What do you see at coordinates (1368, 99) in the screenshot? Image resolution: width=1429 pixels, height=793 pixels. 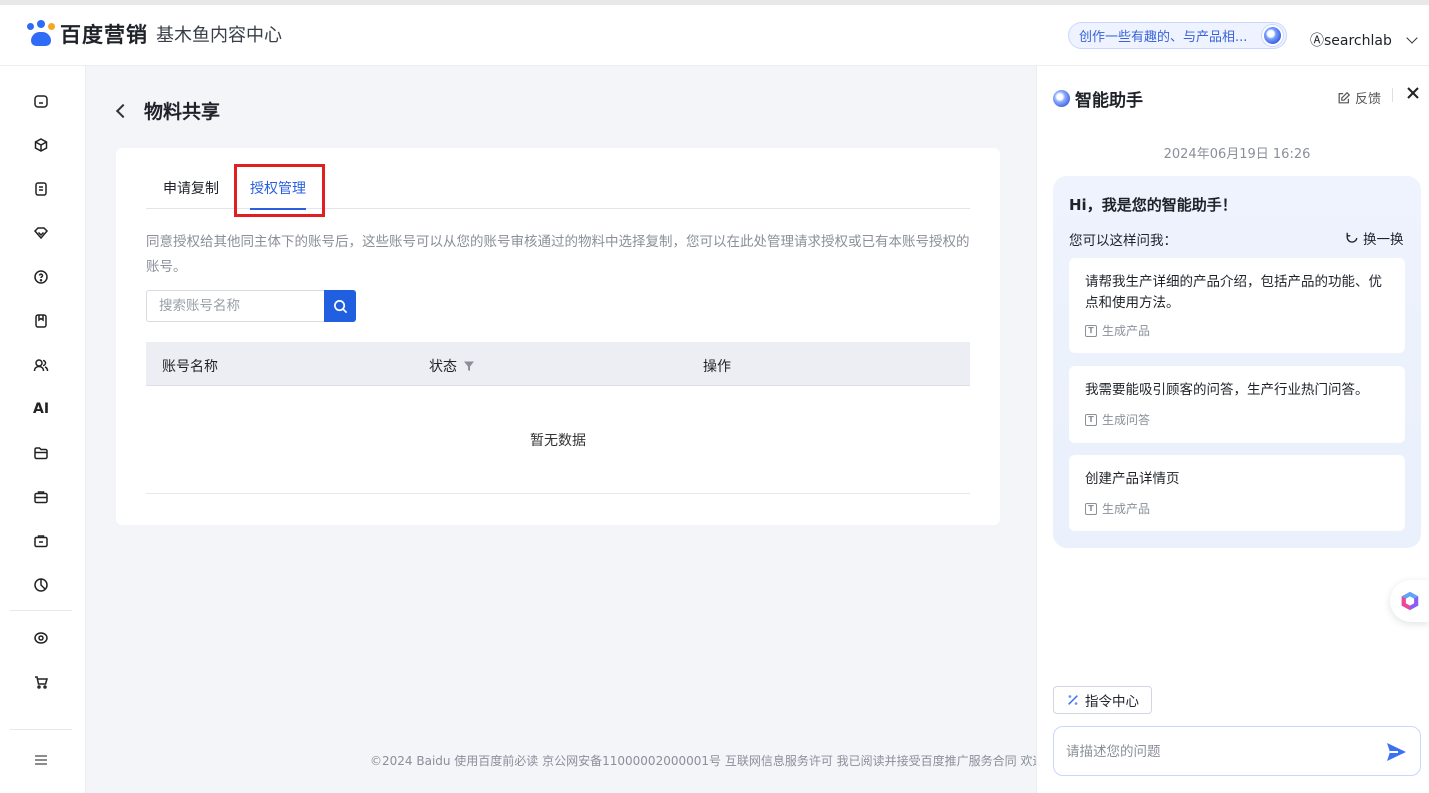 I see `feedback-label: 反馈` at bounding box center [1368, 99].